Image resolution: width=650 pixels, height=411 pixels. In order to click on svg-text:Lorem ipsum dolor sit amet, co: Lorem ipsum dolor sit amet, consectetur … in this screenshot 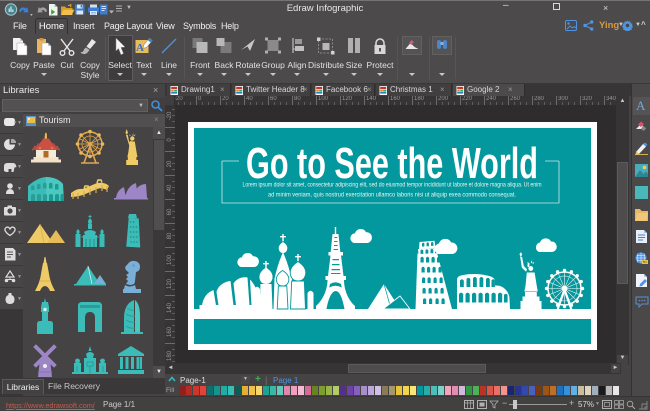, I will do `click(392, 185)`.